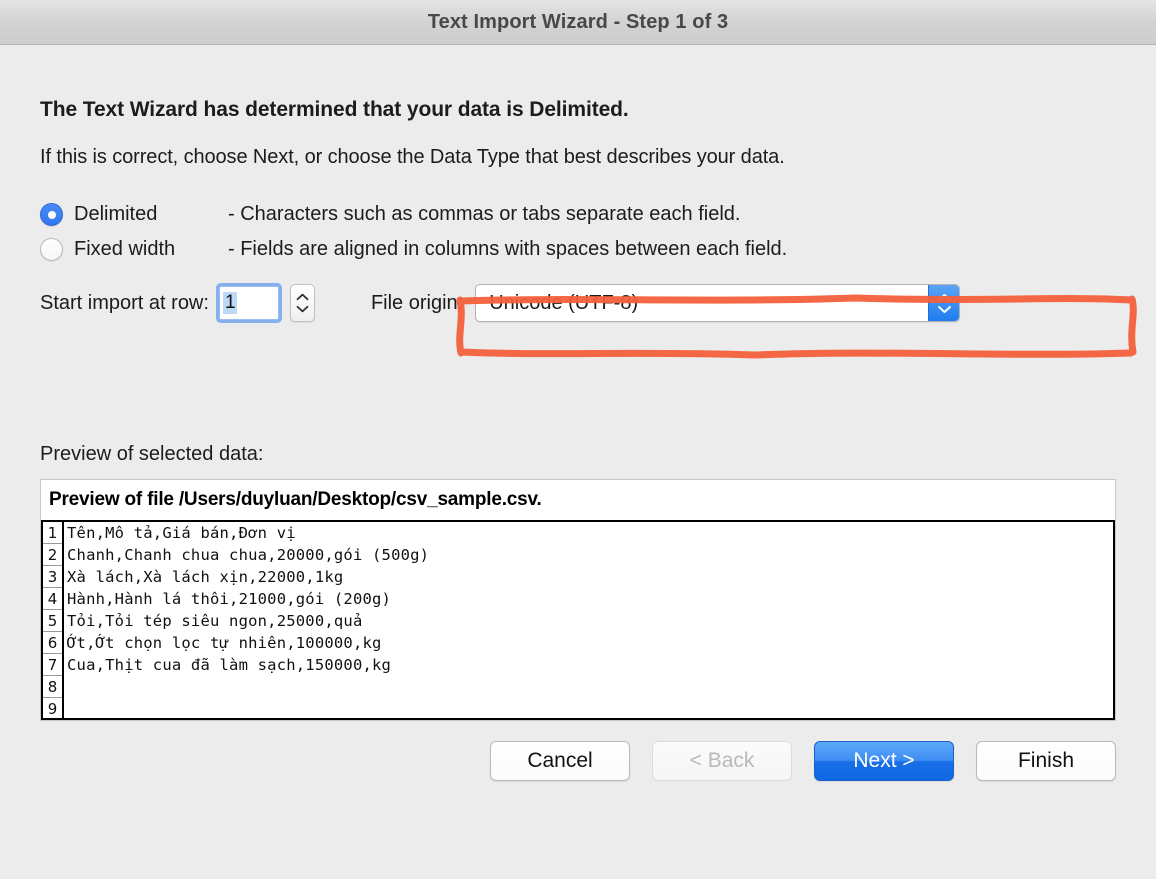 The height and width of the screenshot is (879, 1156). I want to click on radio-fixed-width-label: Fixed width, so click(125, 249).